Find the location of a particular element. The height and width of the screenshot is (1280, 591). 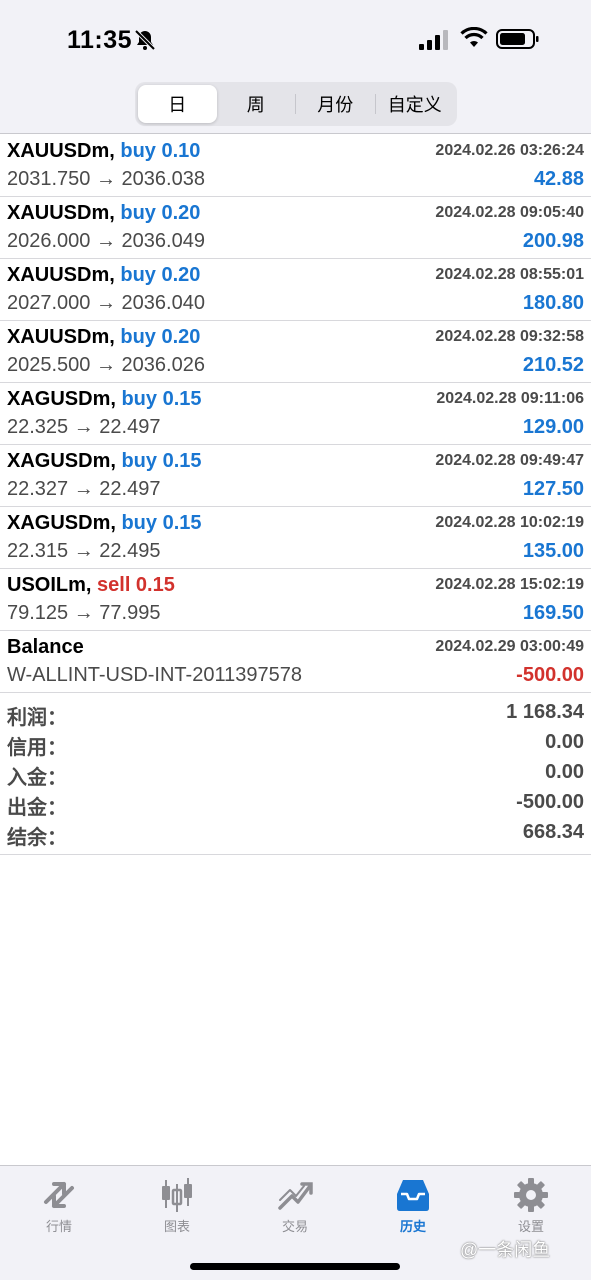

summary-profit: 利润： 1 168.34 is located at coordinates (295, 713).